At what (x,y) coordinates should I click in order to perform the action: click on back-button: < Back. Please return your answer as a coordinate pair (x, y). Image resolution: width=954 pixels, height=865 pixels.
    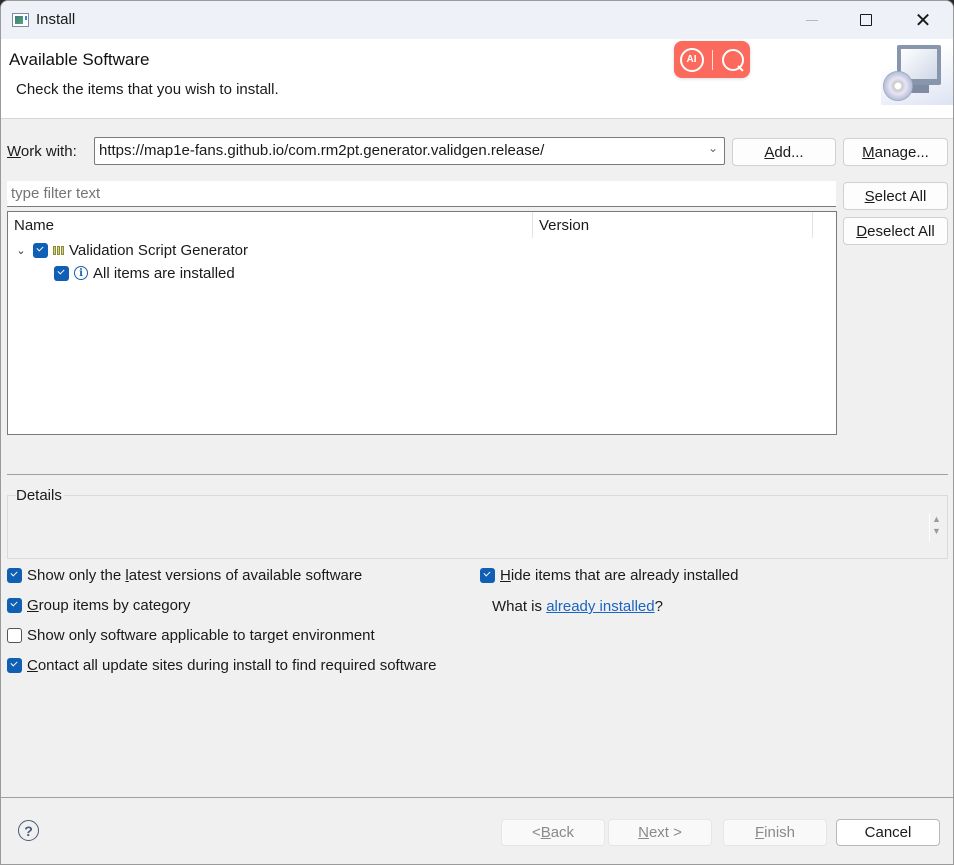
    Looking at the image, I should click on (553, 832).